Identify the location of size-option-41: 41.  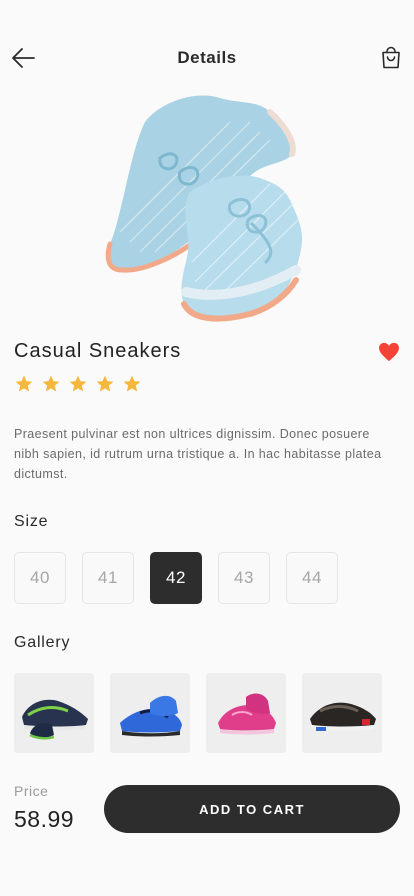
(108, 578).